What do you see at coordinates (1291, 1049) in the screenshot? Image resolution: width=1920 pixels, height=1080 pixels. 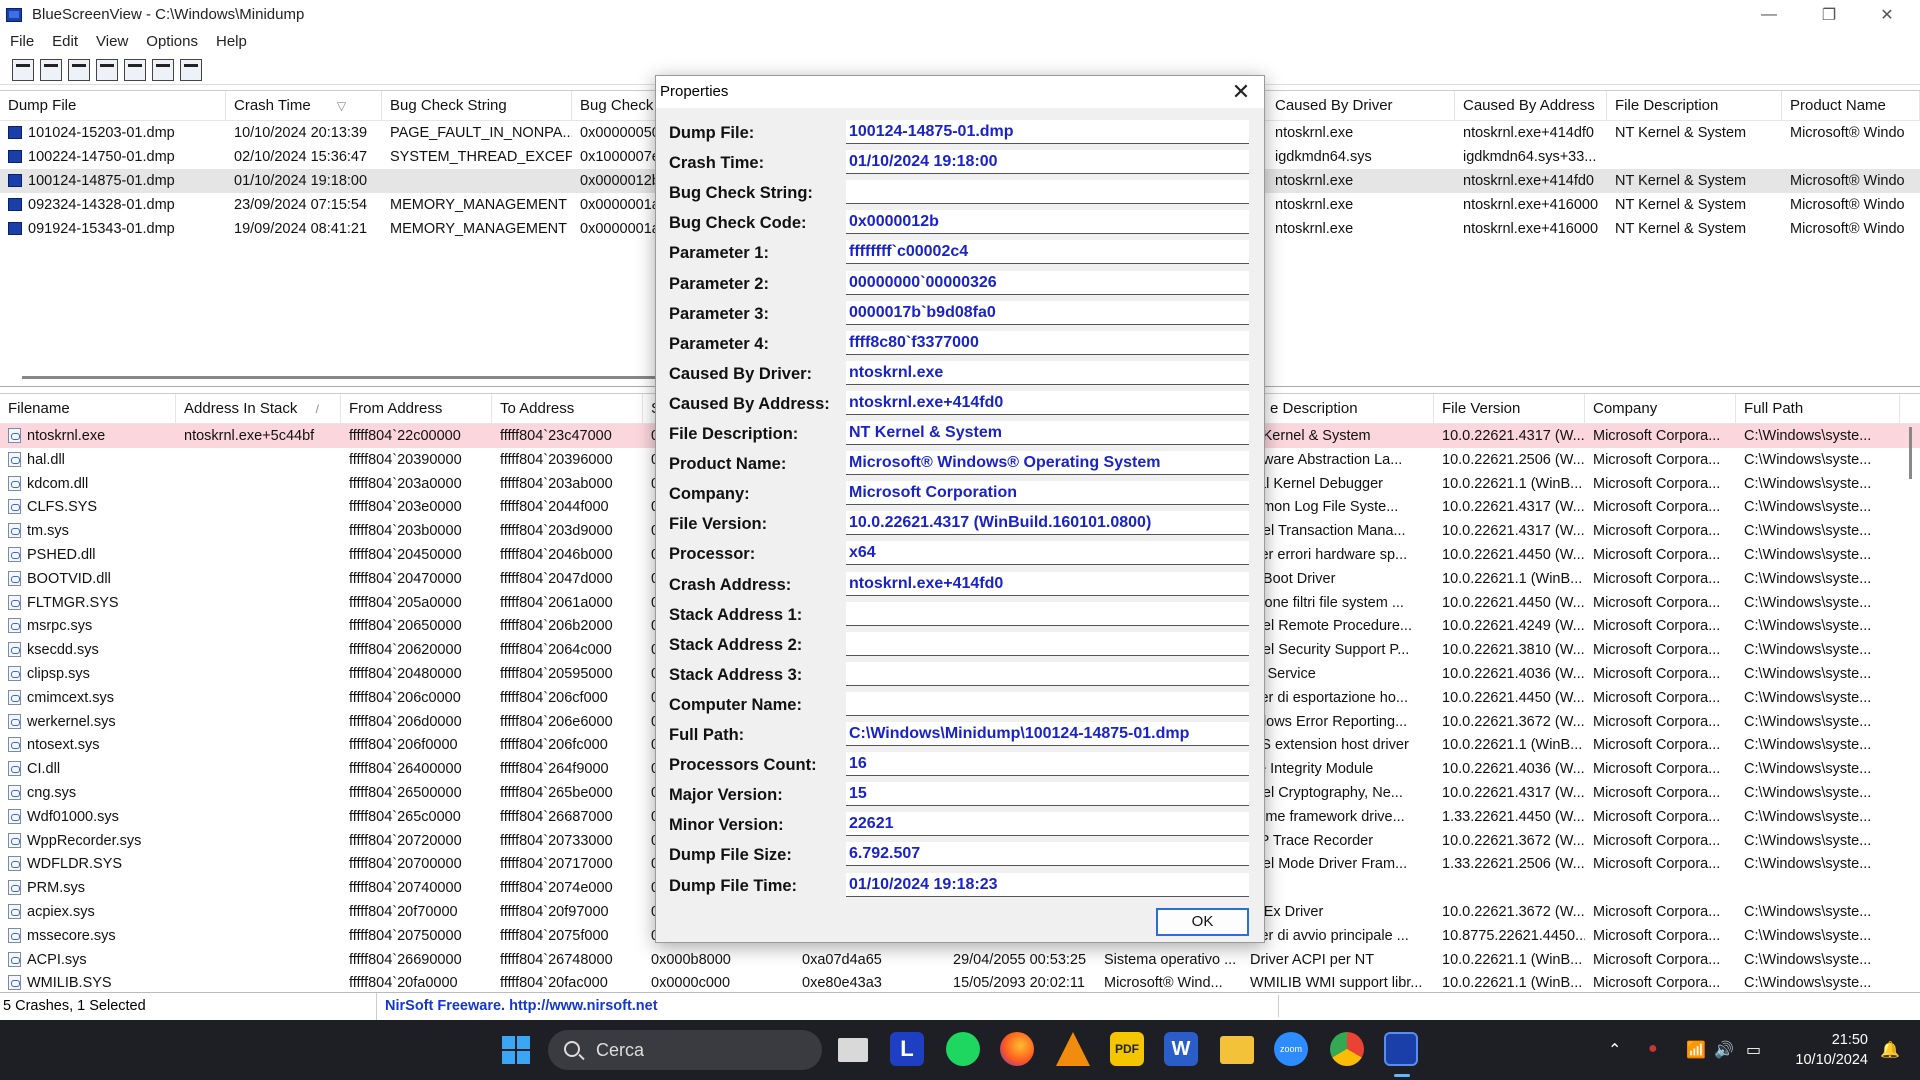 I see `zoom-icon: zoom` at bounding box center [1291, 1049].